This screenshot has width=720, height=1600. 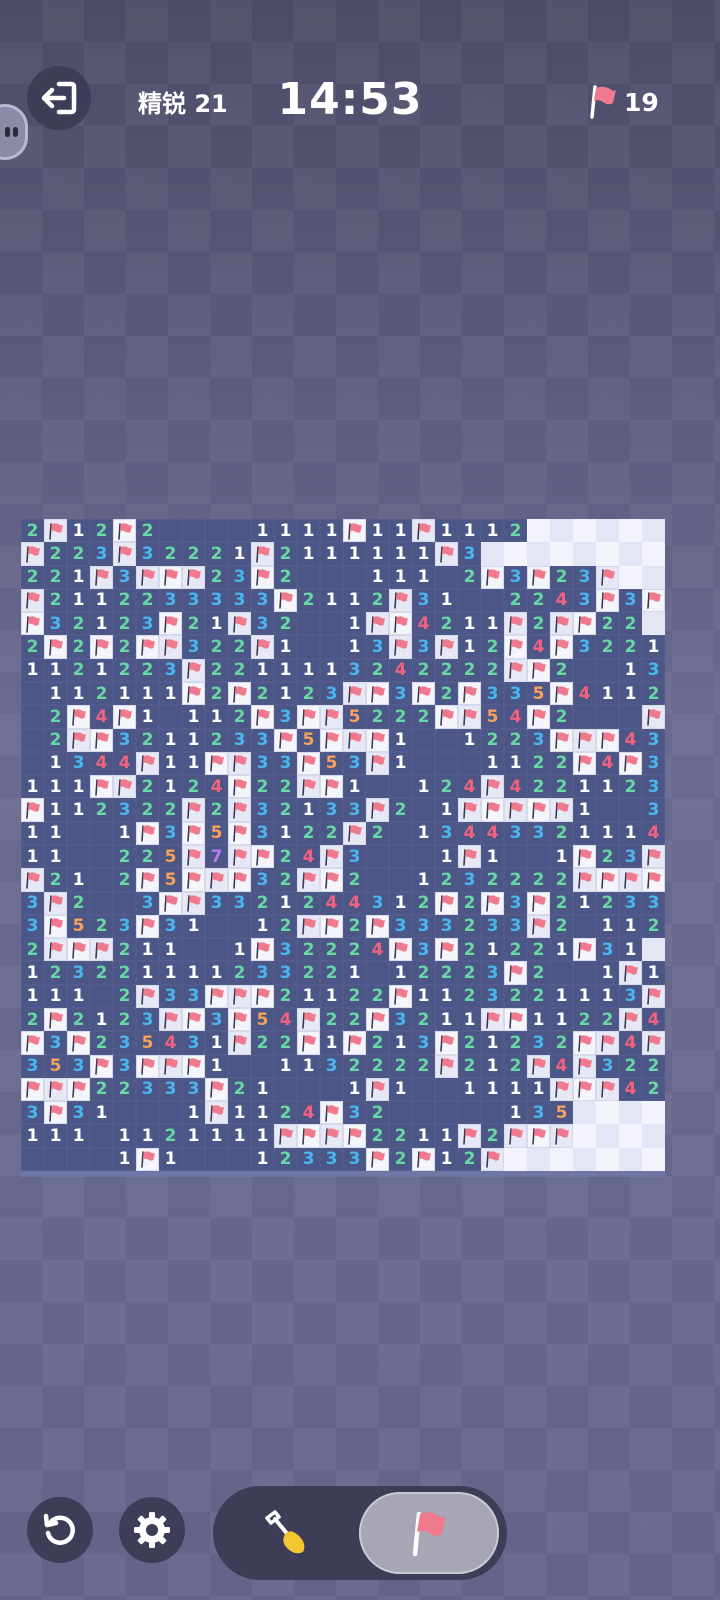 What do you see at coordinates (14, 132) in the screenshot?
I see `side-assistant-bubble` at bounding box center [14, 132].